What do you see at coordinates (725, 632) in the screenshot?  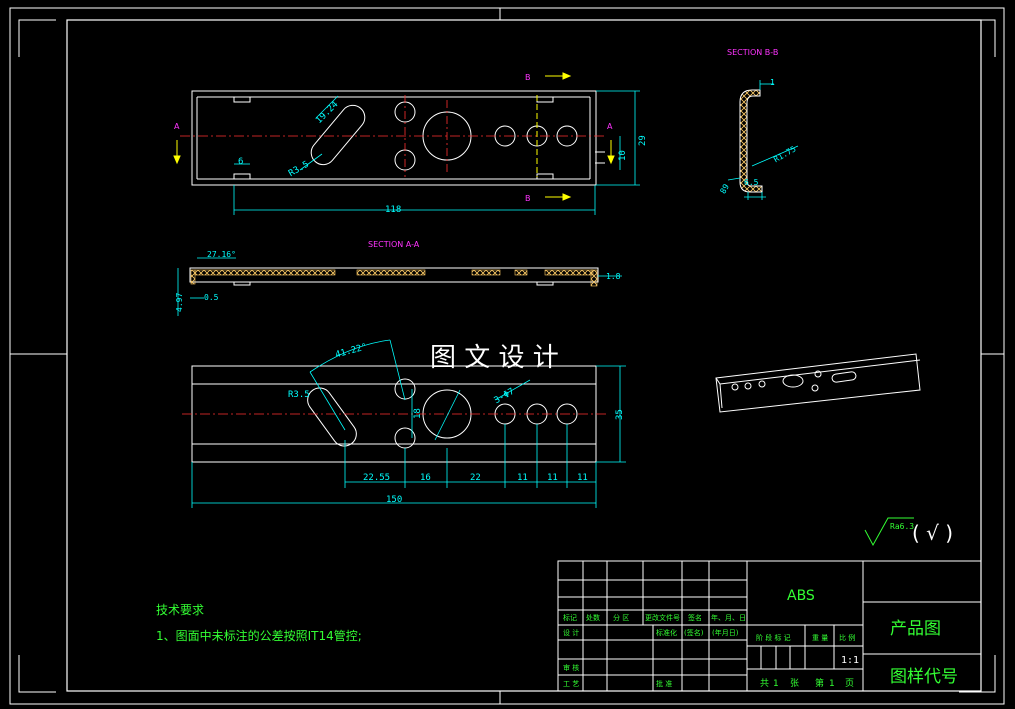 I see `tb-design: (年月日)` at bounding box center [725, 632].